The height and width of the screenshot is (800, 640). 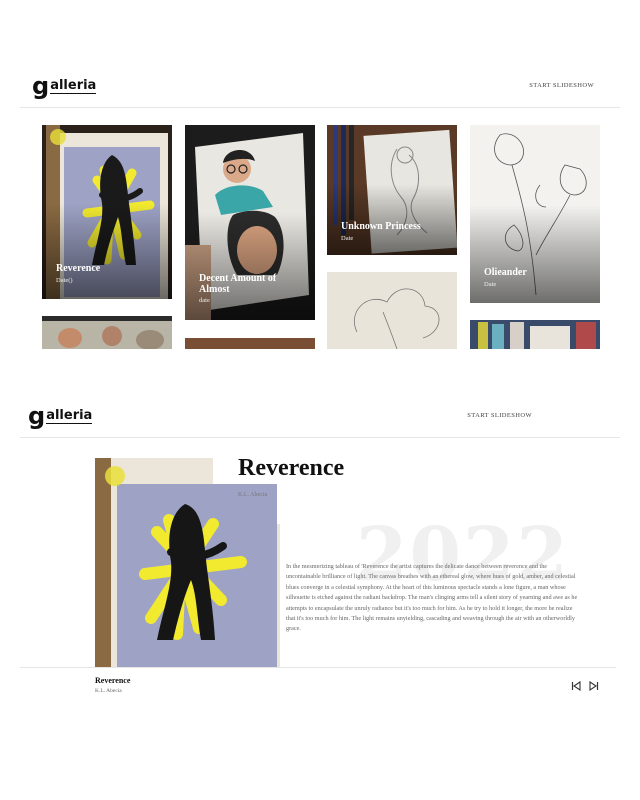 What do you see at coordinates (78, 268) in the screenshot?
I see `card-title: Reverence` at bounding box center [78, 268].